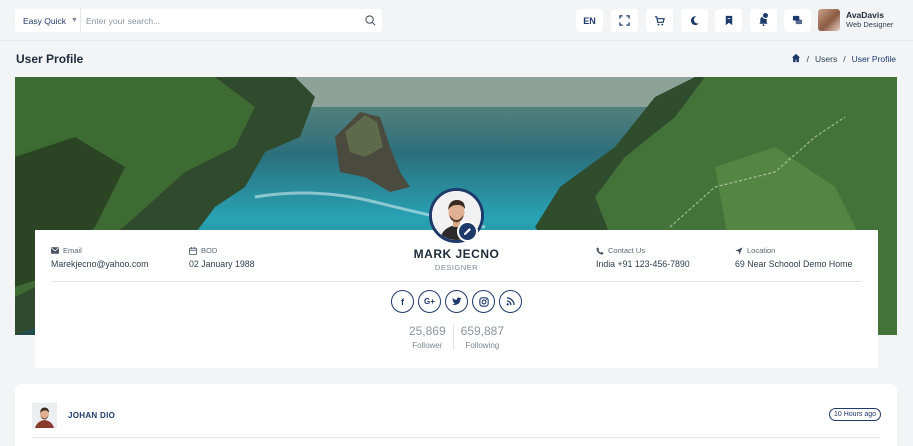  What do you see at coordinates (427, 345) in the screenshot?
I see `follower-label: Follower` at bounding box center [427, 345].